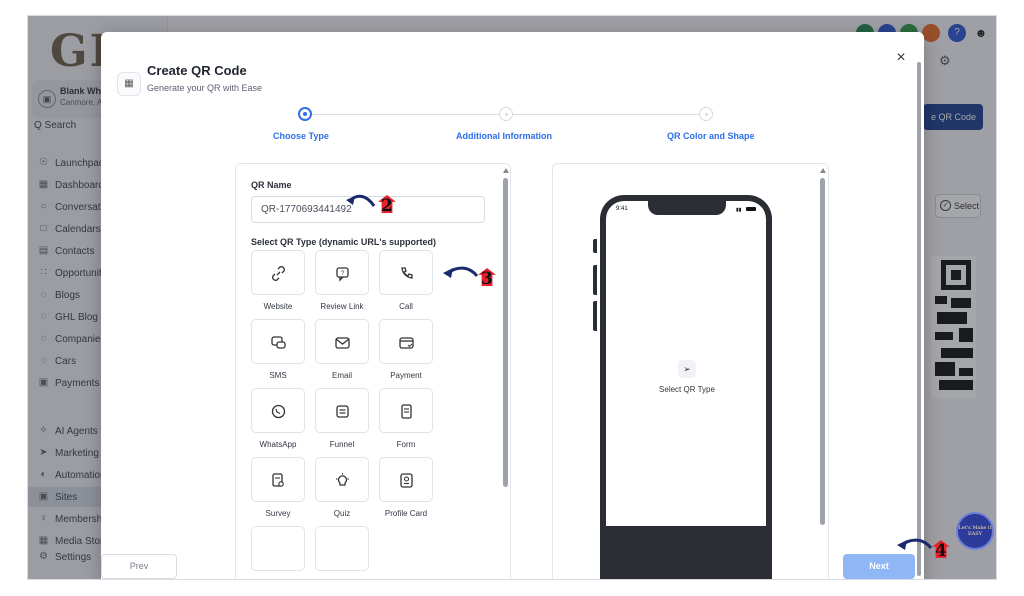  I want to click on whatsapp-icon, so click(278, 411).